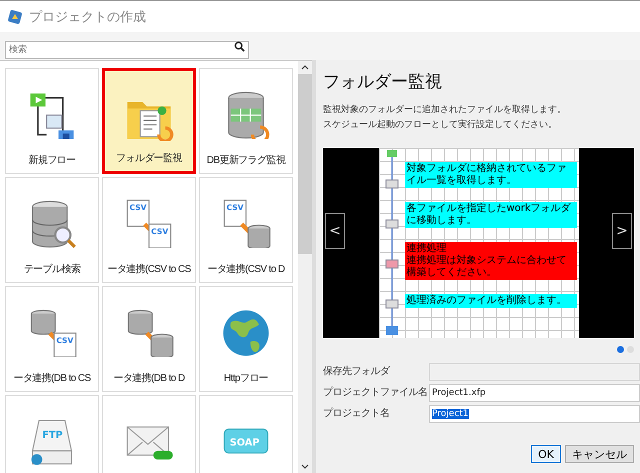 The height and width of the screenshot is (473, 640). What do you see at coordinates (546, 454) in the screenshot?
I see `dialog-button: OK` at bounding box center [546, 454].